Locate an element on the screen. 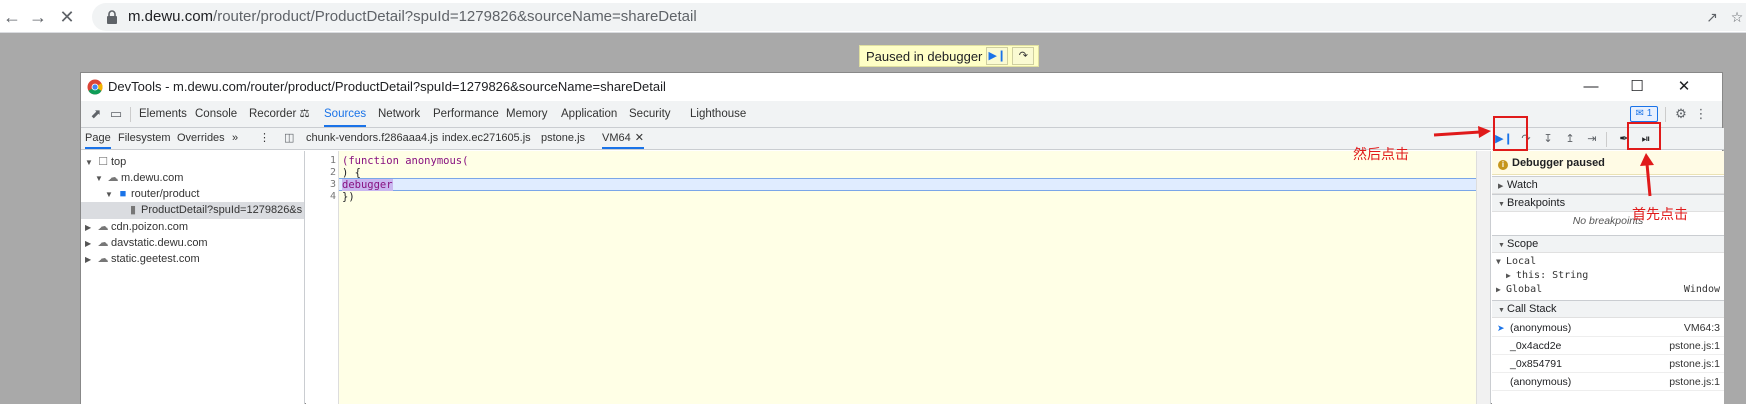  file-tab-vm64: VM64 ✕ is located at coordinates (623, 138).